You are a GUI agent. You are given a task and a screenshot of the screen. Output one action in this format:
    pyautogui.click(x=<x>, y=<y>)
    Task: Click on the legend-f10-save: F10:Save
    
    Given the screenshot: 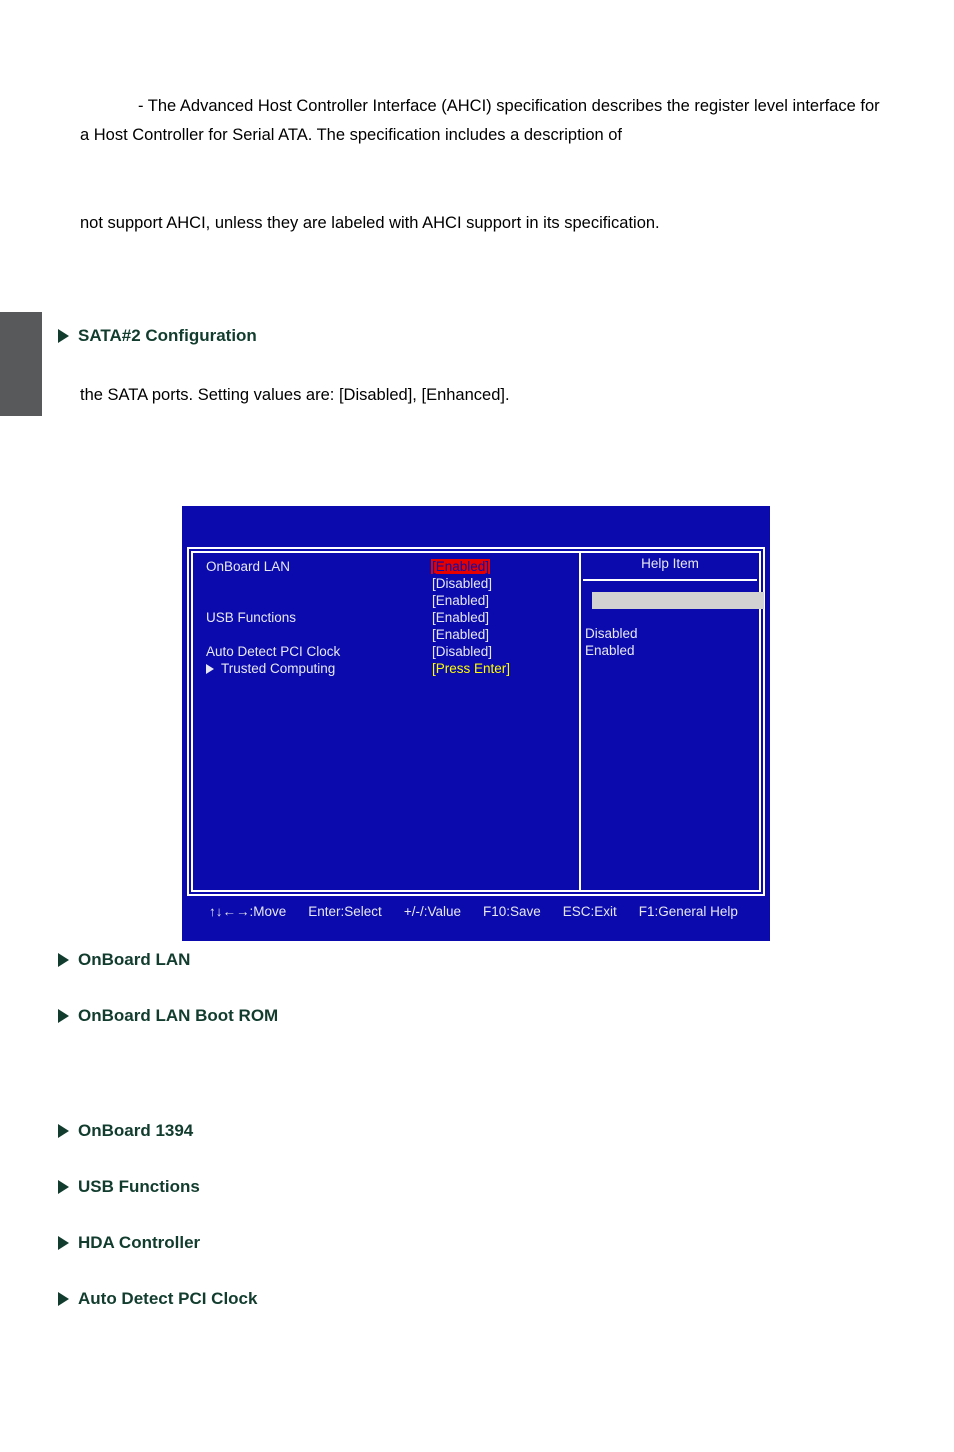 What is the action you would take?
    pyautogui.click(x=511, y=911)
    